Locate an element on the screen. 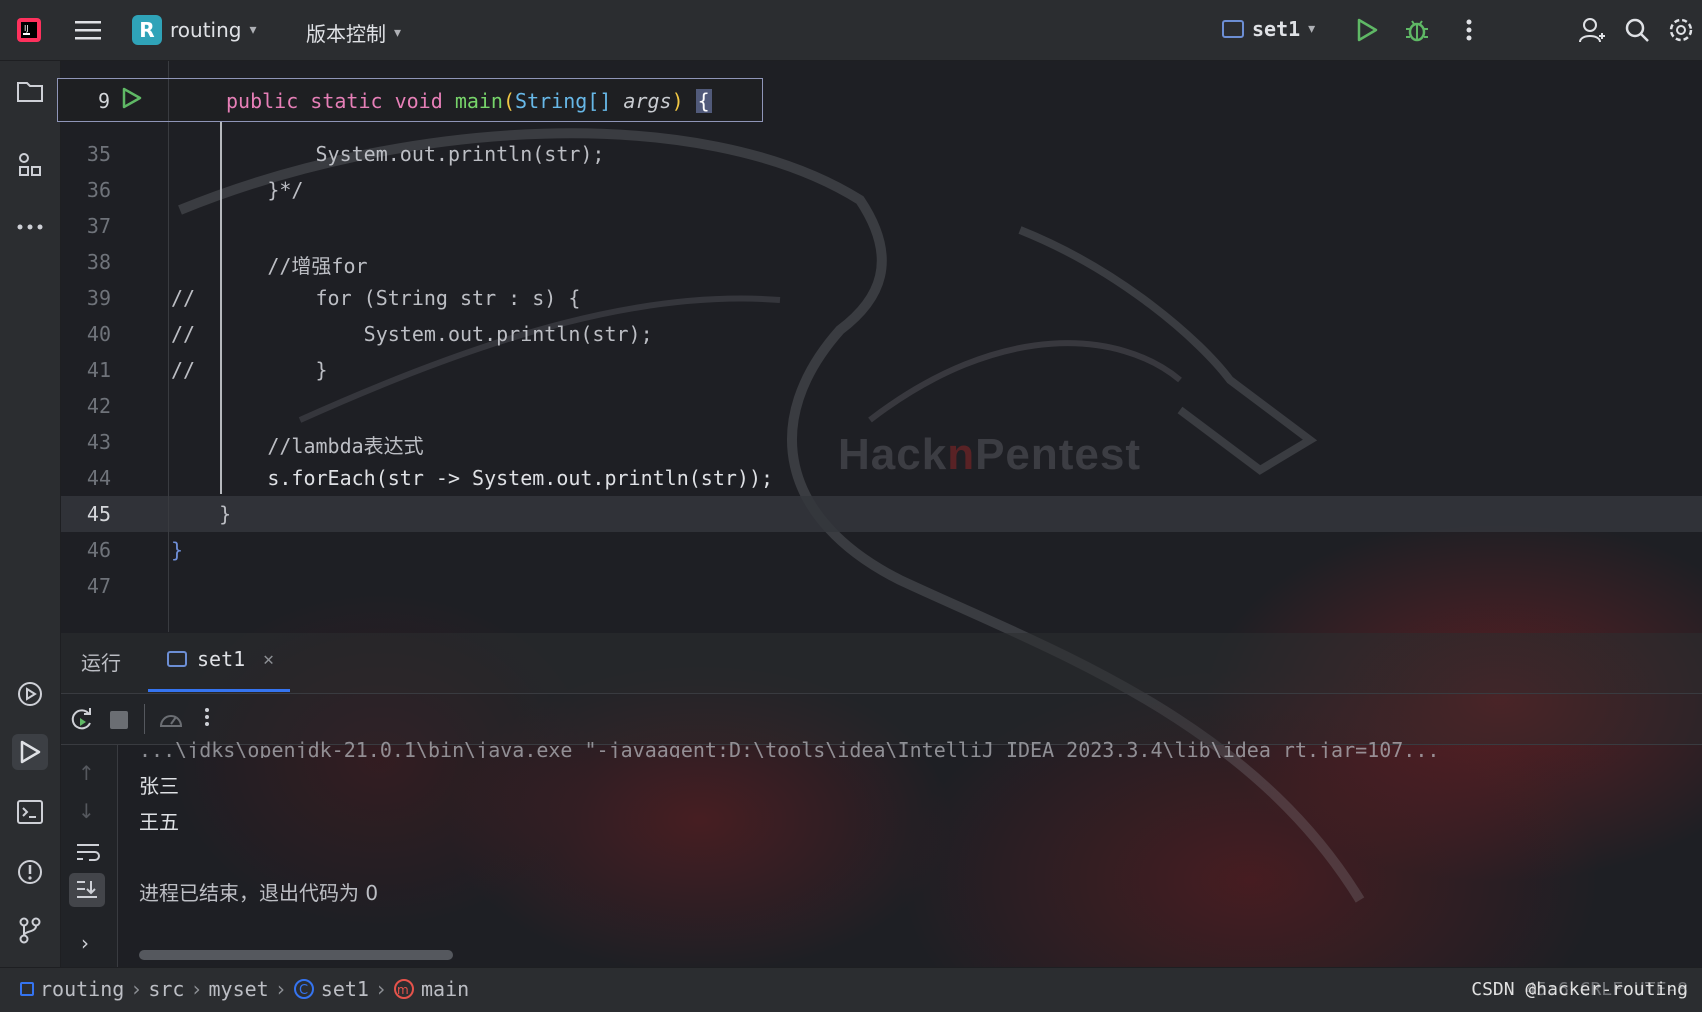 This screenshot has height=1012, width=1702. project-switcher: R routing ▾ is located at coordinates (194, 30).